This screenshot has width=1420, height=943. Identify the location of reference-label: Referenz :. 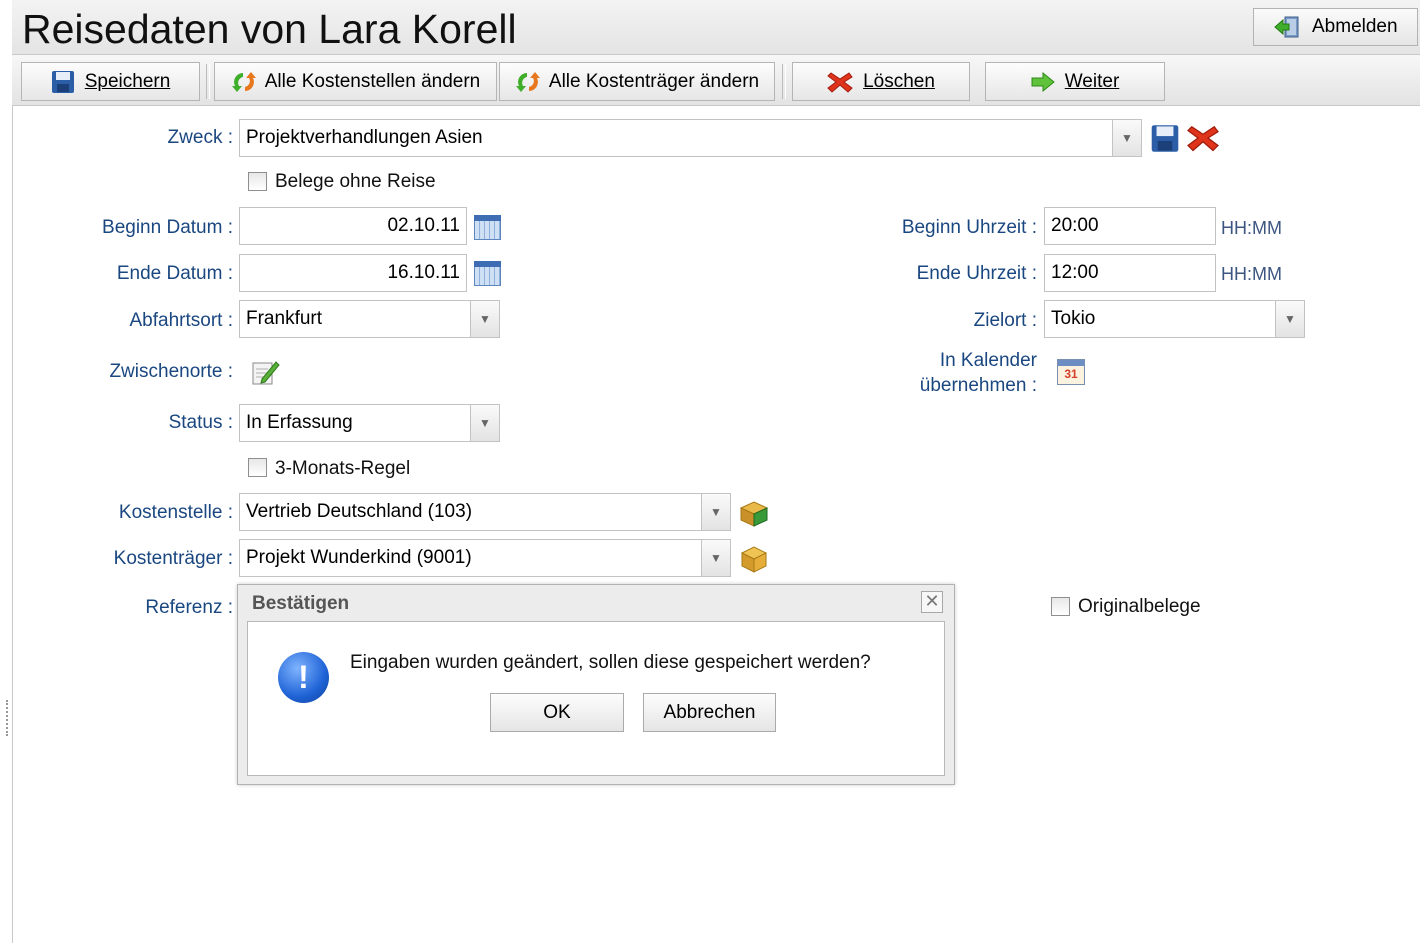
(189, 607).